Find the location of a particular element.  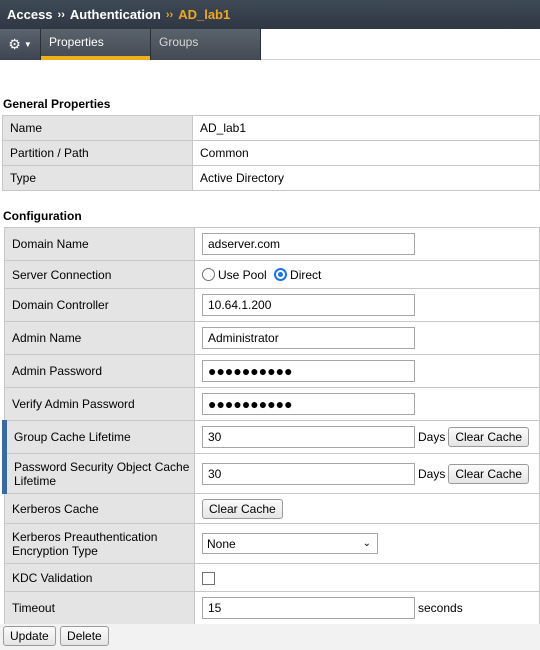

password-cache-lifetime-label: Password Security Object Cache Lifetime is located at coordinates (98, 473).